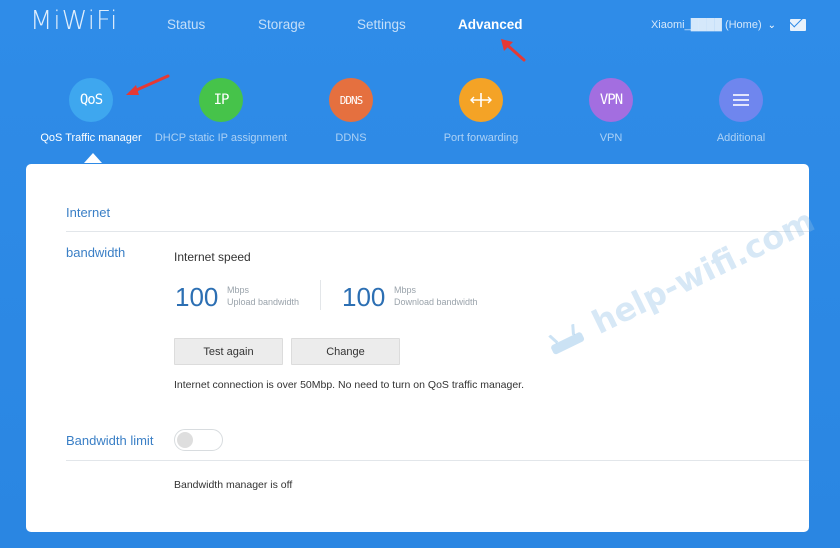  I want to click on upload-value: 100, so click(197, 297).